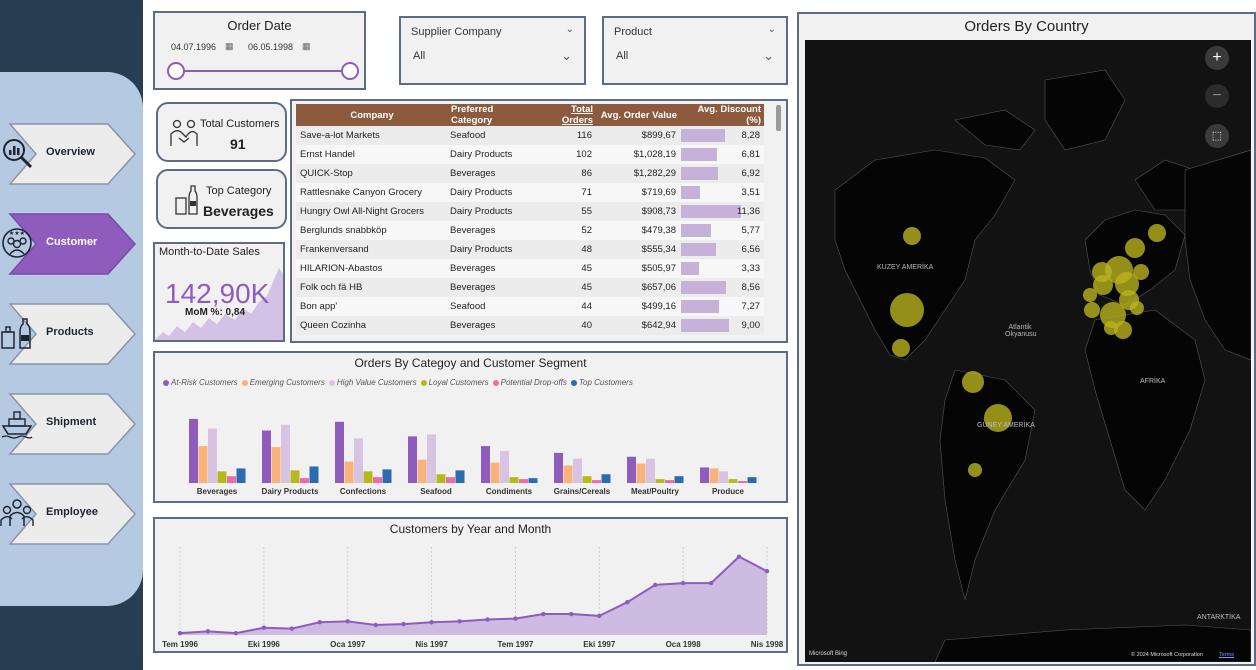  Describe the element at coordinates (566, 115) in the screenshot. I see `column-header-sorted: Total Orders` at that location.